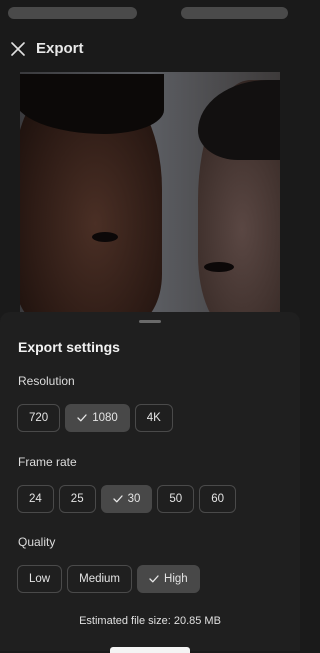 This screenshot has height=653, width=320. Describe the element at coordinates (239, 196) in the screenshot. I see `preview-person-right` at that location.